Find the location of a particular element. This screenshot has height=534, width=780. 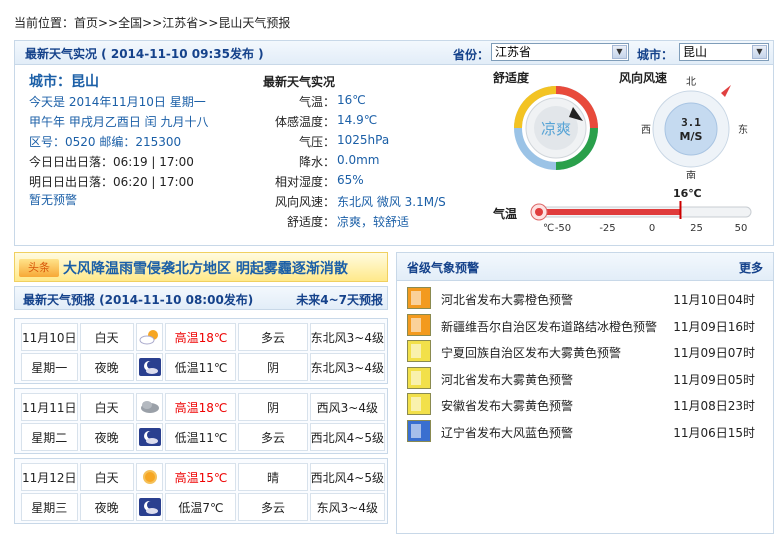

forecast-row: 11月11日 白天 高温18℃ 阴西风3~4级 is located at coordinates (203, 407).